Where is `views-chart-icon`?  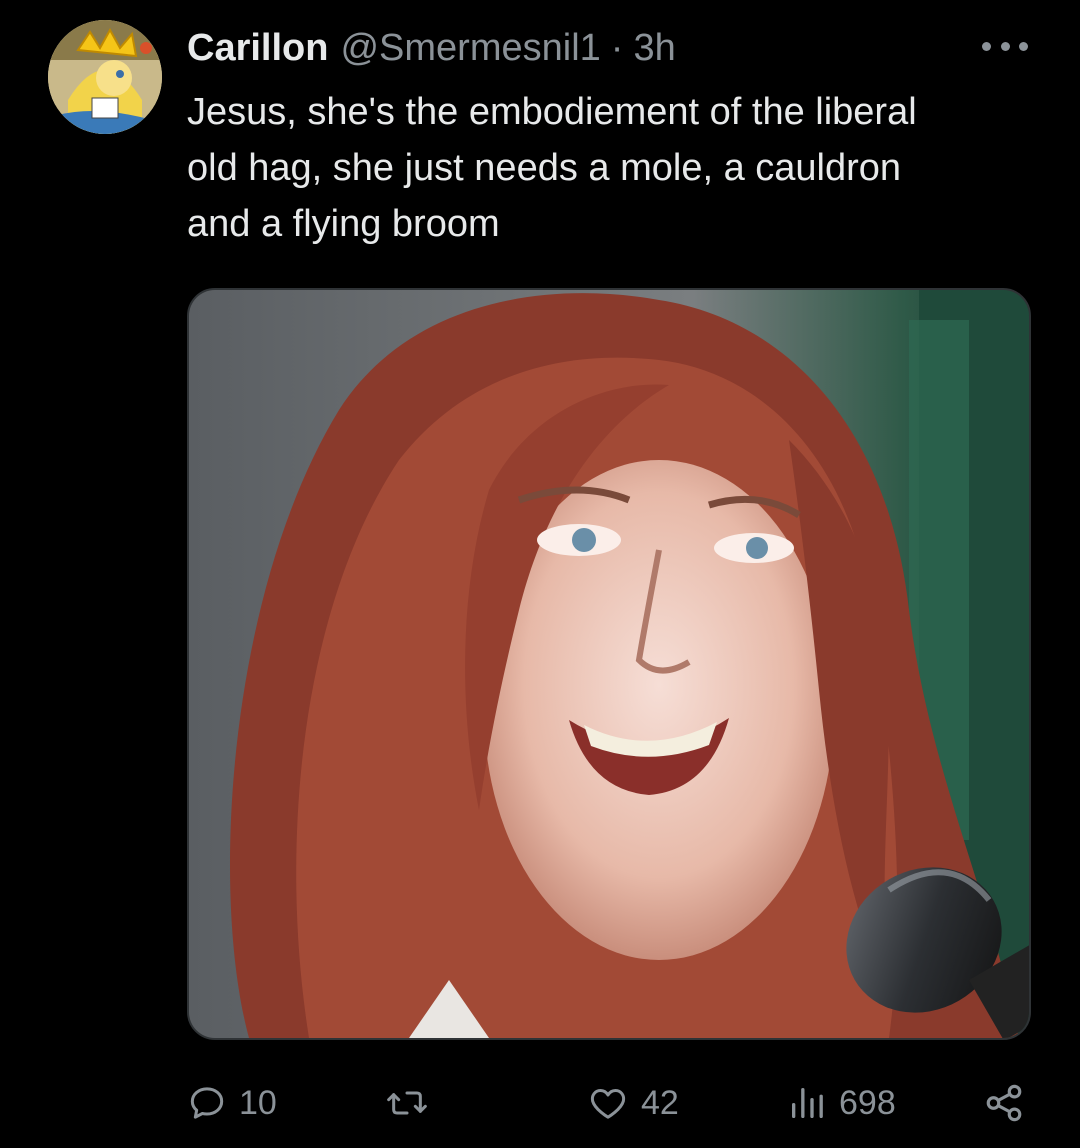 views-chart-icon is located at coordinates (807, 1103).